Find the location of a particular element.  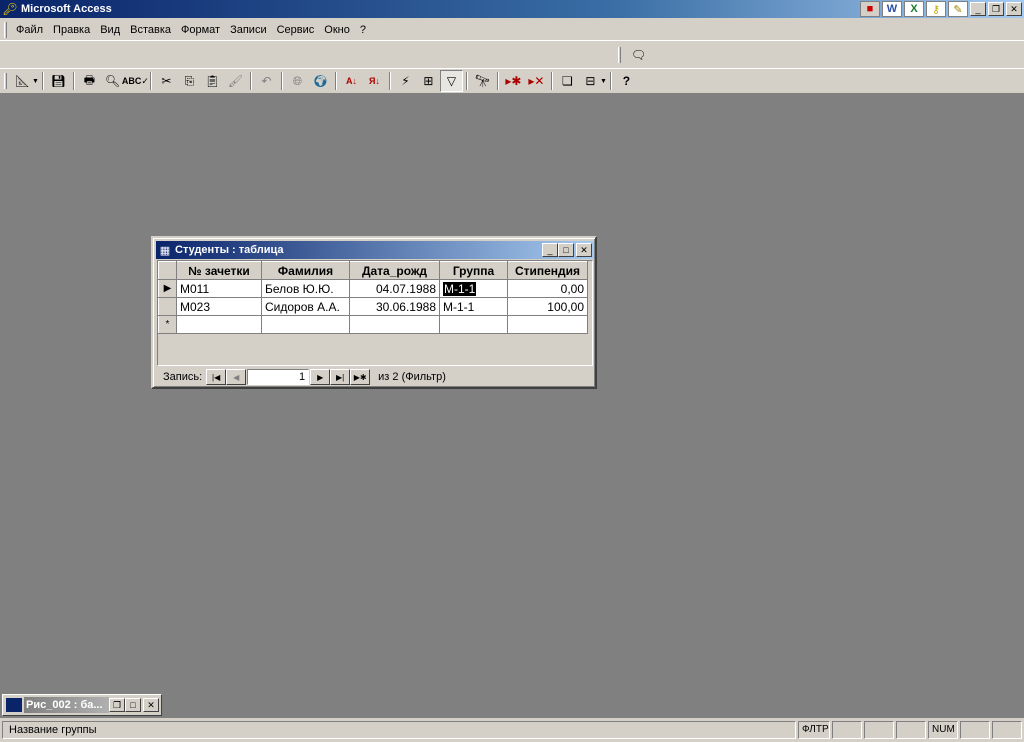

new-record-nav-button: ▶✱ is located at coordinates (360, 377).